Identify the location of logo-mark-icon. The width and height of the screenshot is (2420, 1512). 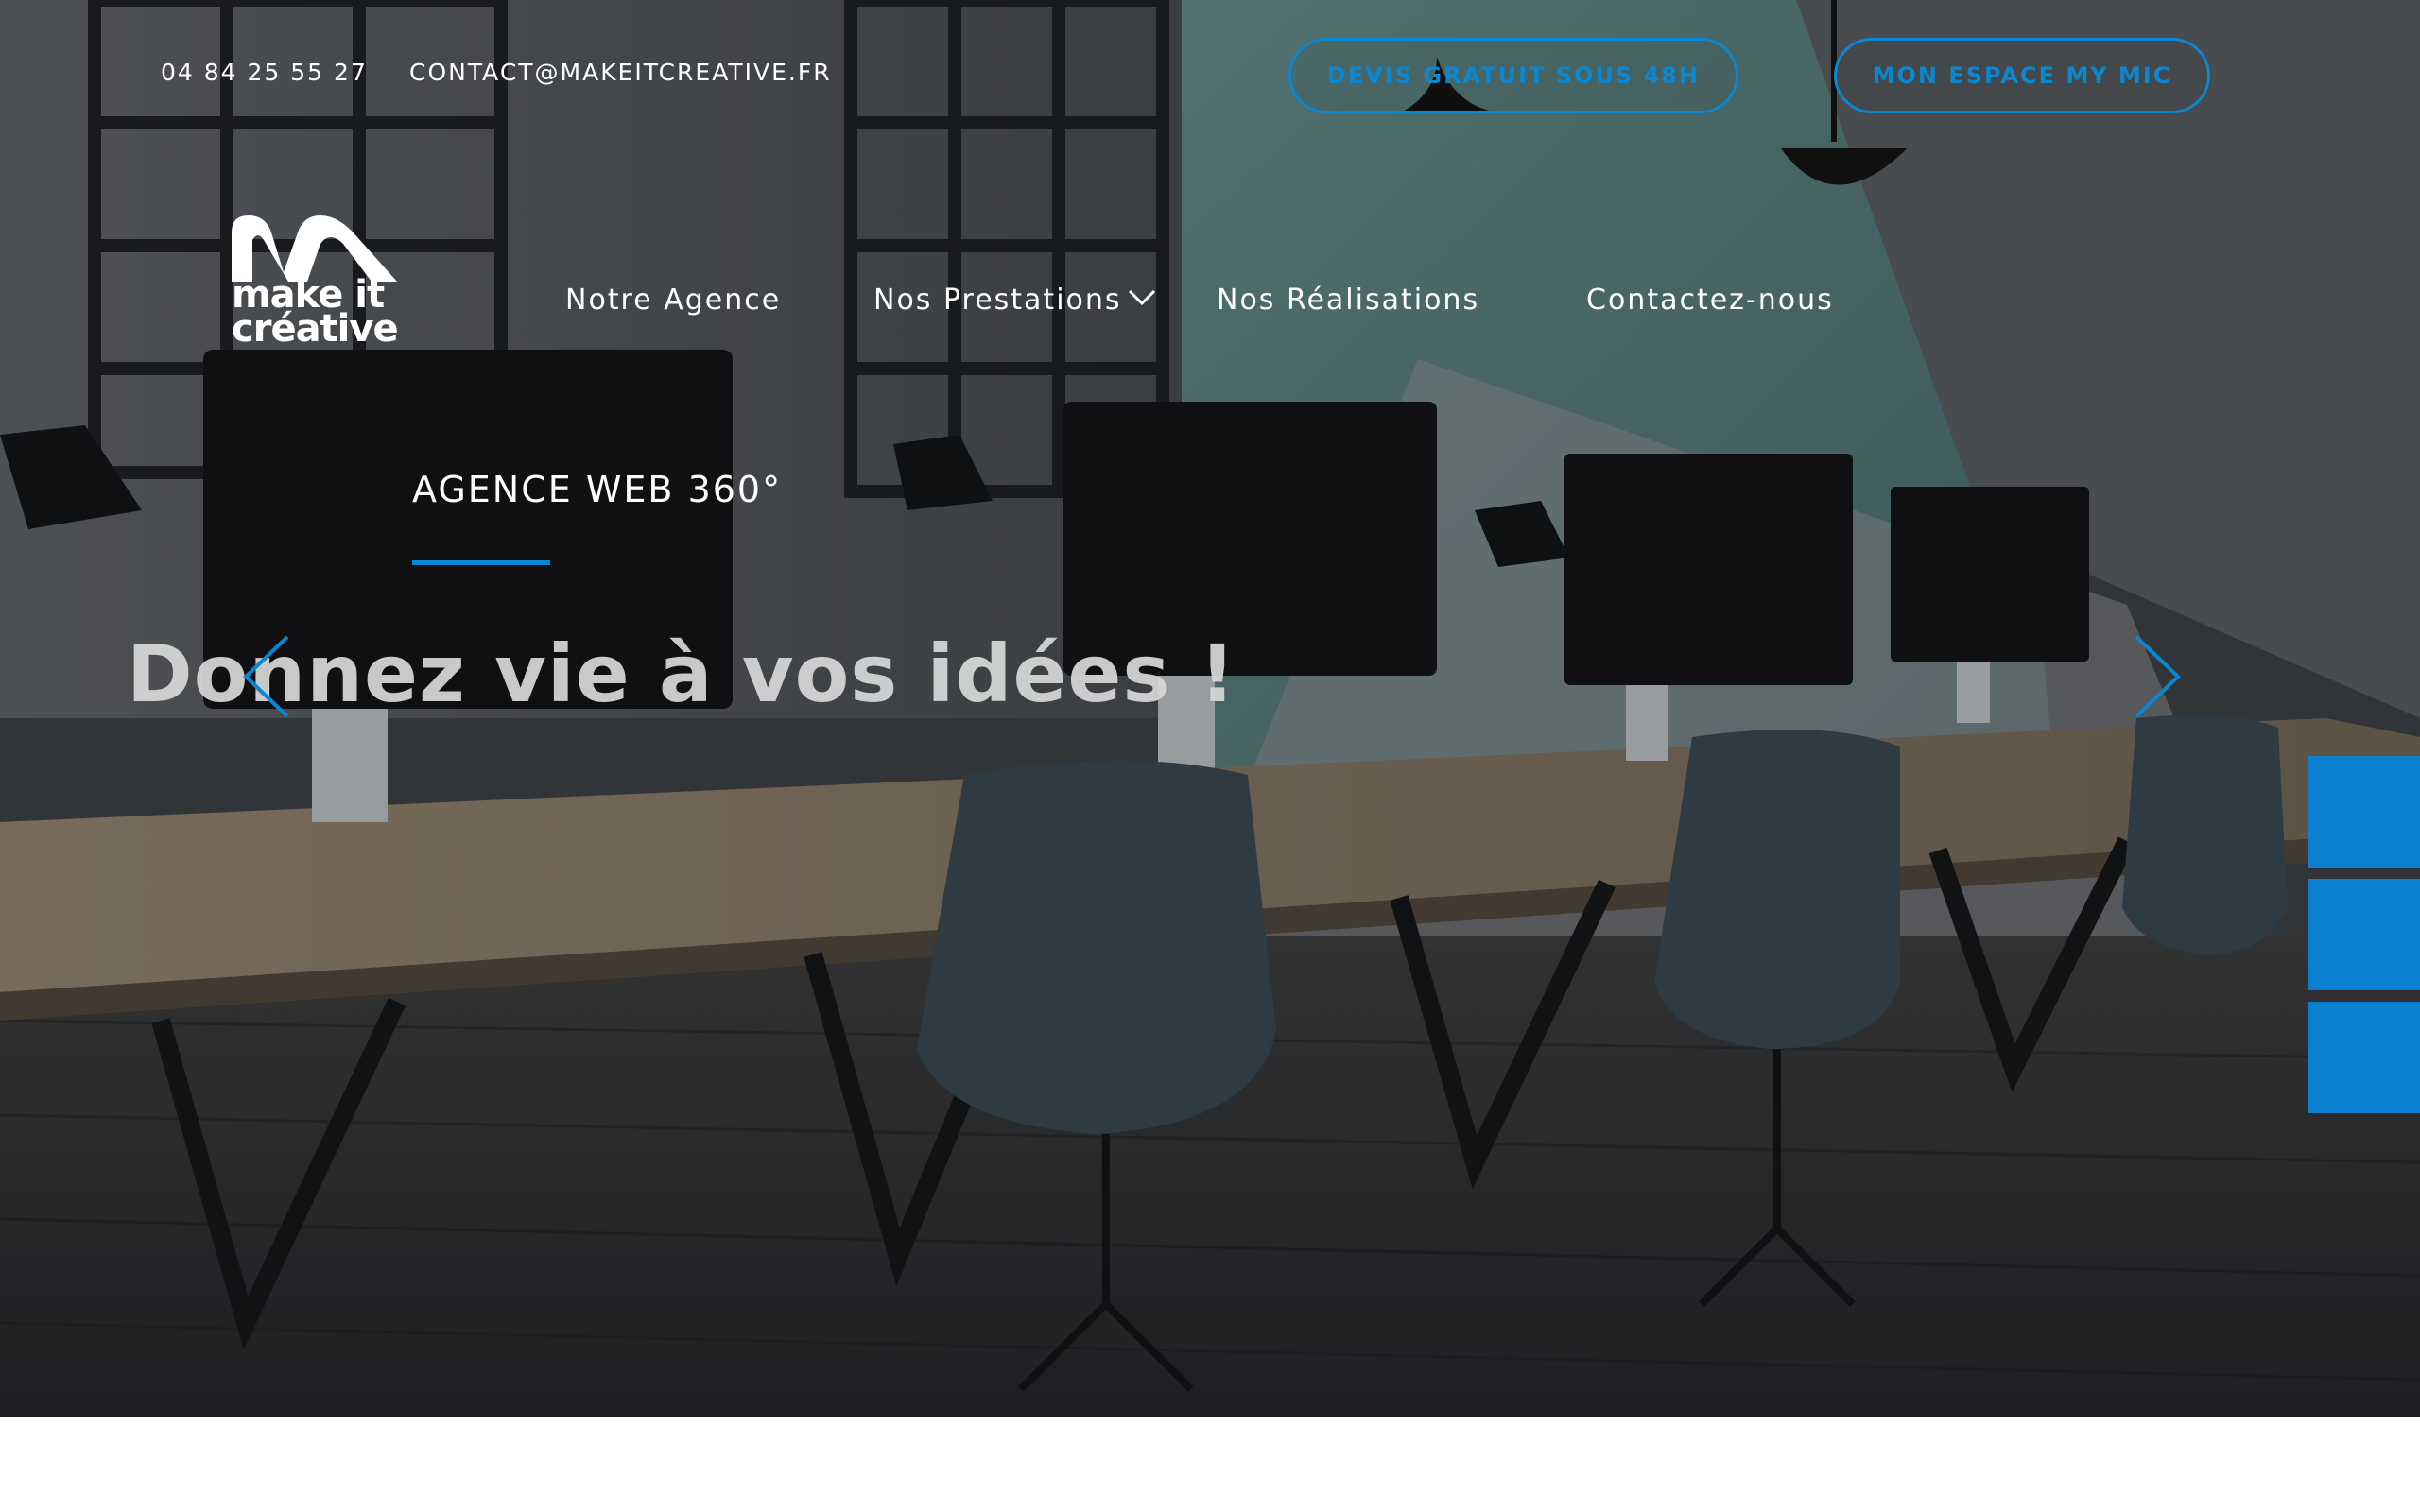
(314, 248).